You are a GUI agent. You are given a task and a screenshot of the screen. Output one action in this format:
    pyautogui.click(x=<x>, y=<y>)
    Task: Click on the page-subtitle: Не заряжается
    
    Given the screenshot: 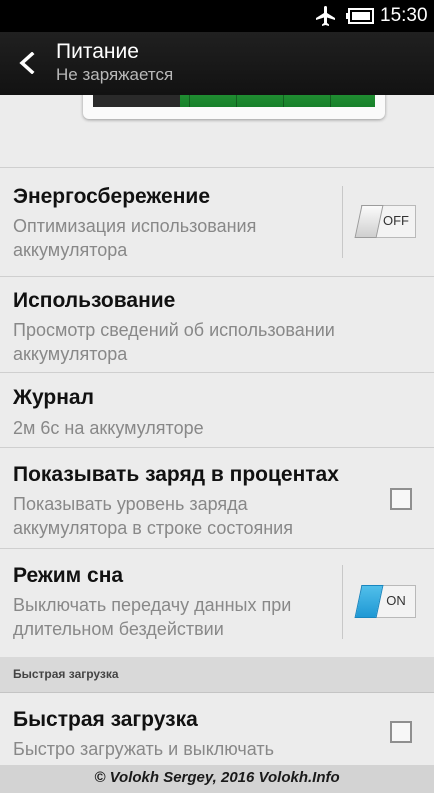 What is the action you would take?
    pyautogui.click(x=115, y=74)
    